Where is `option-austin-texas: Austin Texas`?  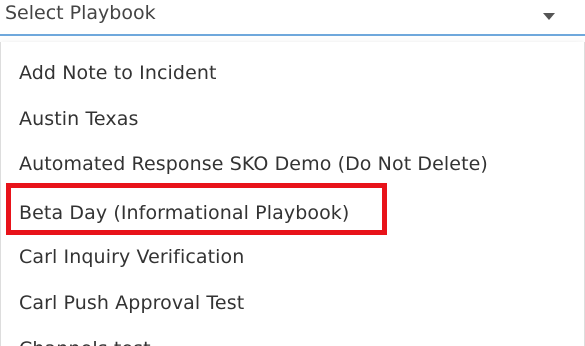 option-austin-texas: Austin Texas is located at coordinates (78, 119).